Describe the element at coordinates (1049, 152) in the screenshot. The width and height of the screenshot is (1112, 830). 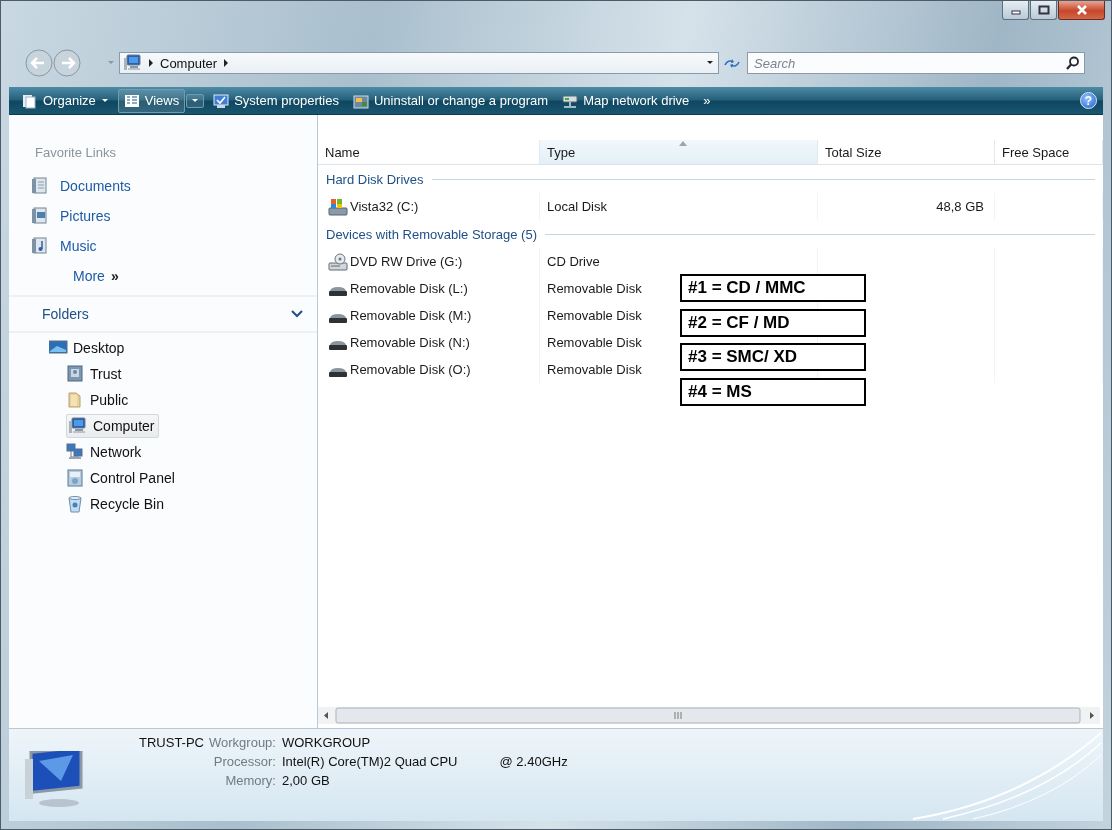
I see `column-header: Free Space` at that location.